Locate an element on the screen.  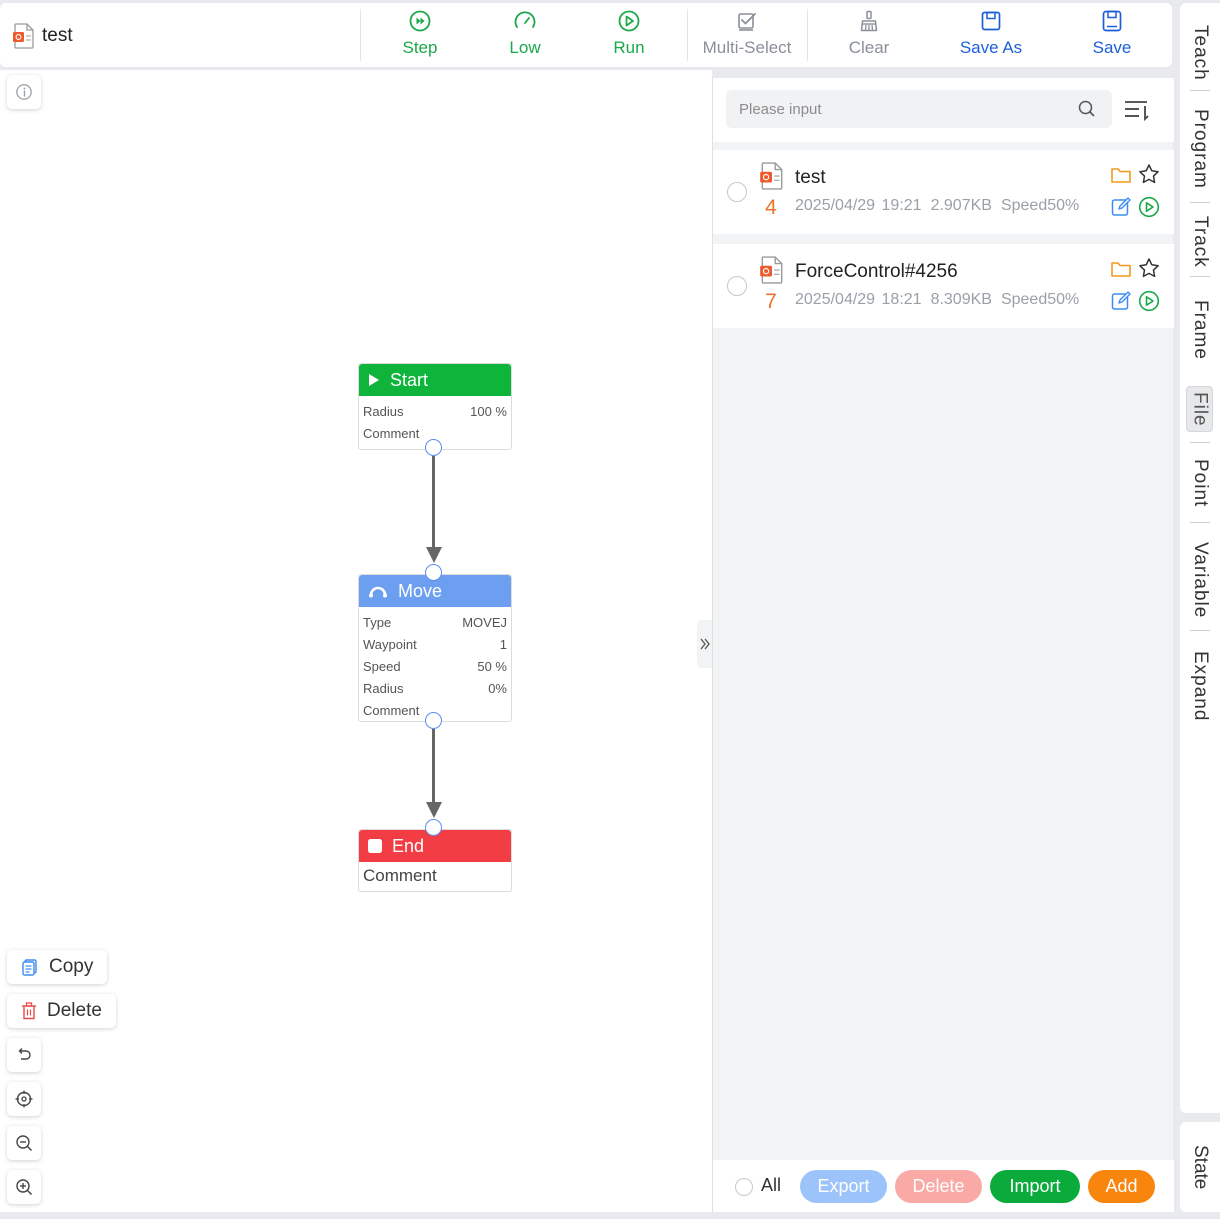
file-meta: 2025/04/29 19:21 2.907KB Speed50% is located at coordinates (941, 206).